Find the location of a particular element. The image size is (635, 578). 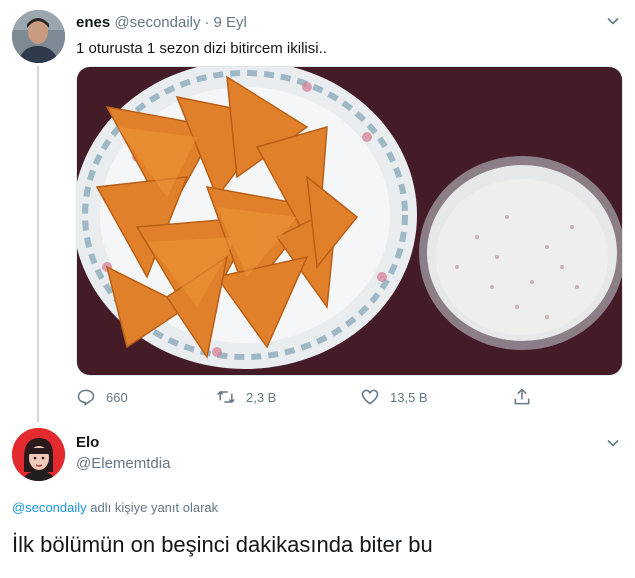

reply-count: 660 is located at coordinates (117, 397).